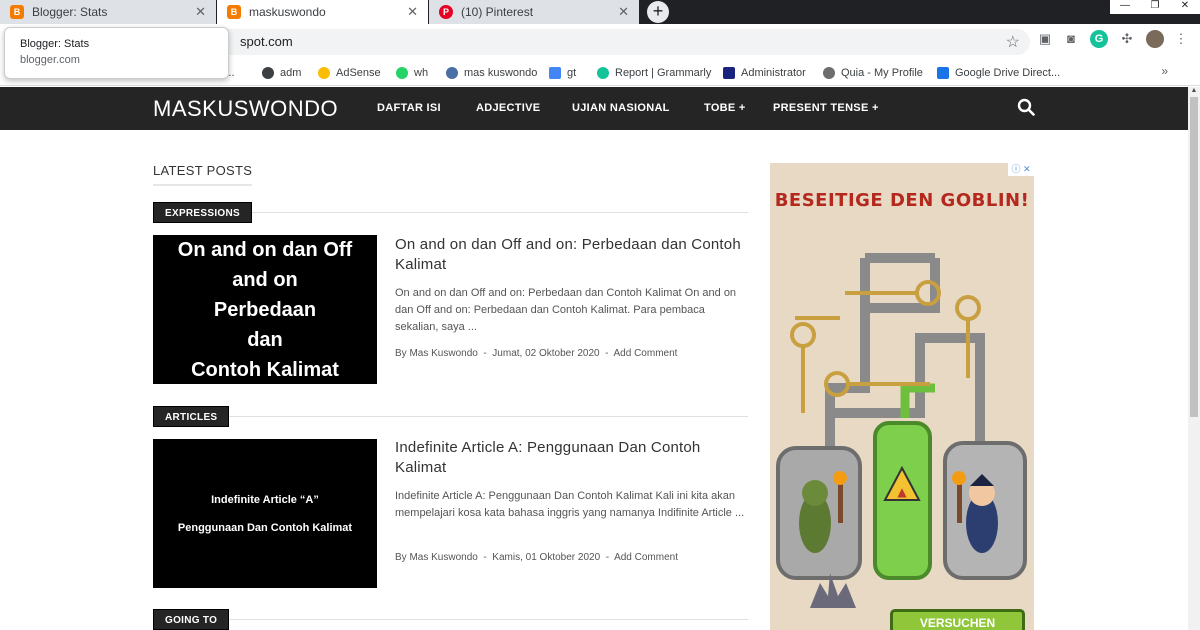  Describe the element at coordinates (957, 619) in the screenshot. I see `ad-cta-button: VERSUCHEN` at that location.